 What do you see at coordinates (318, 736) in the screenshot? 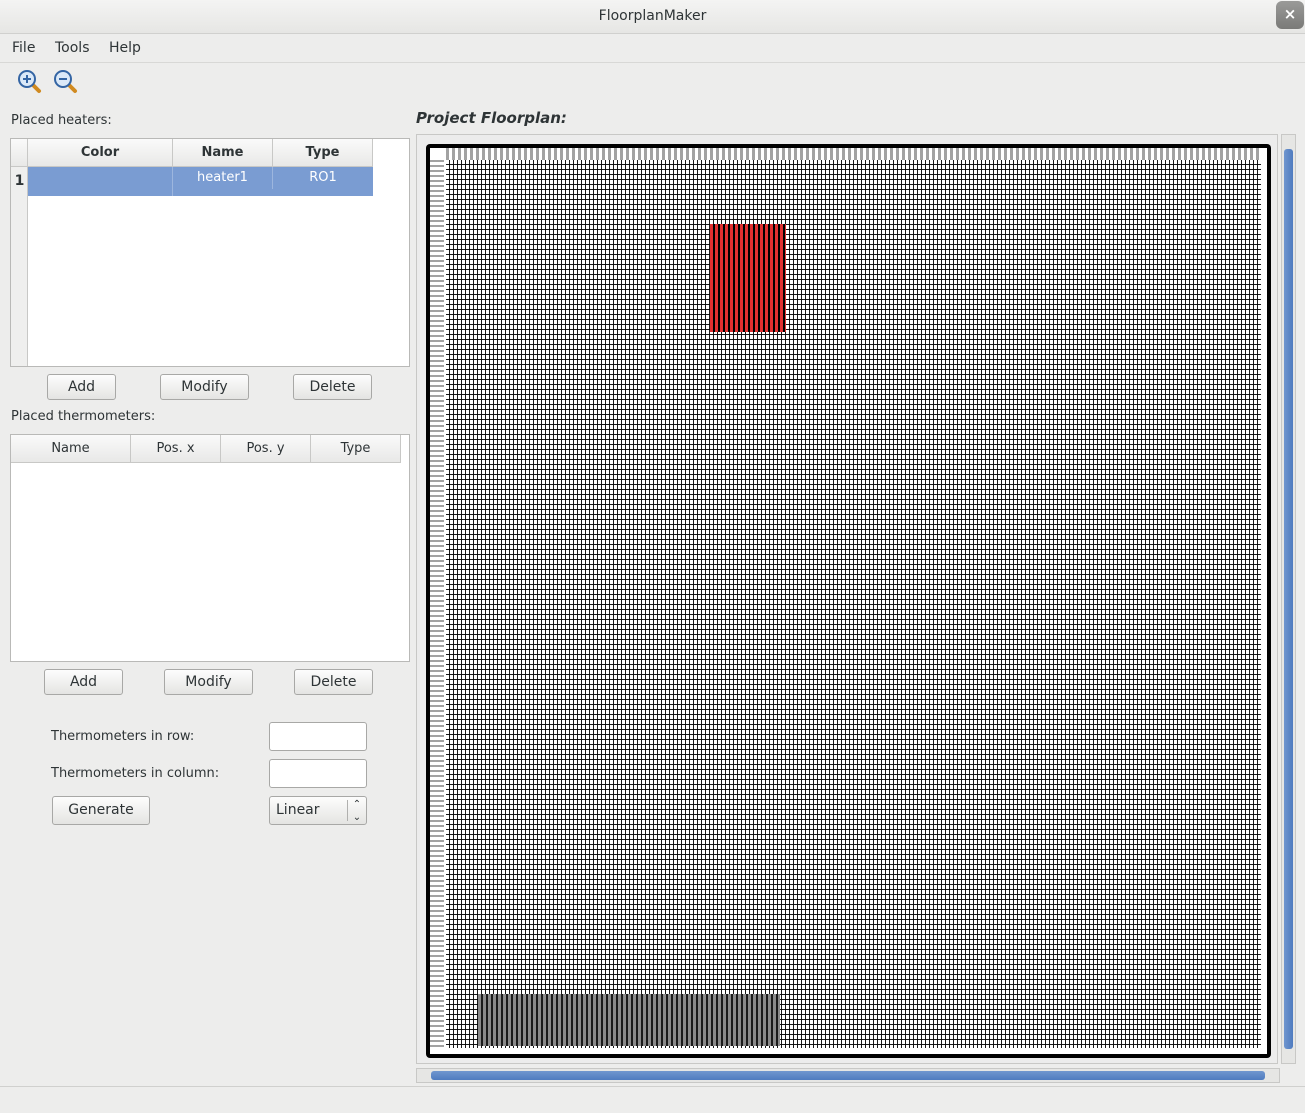
I see `thermometers-in-row-input` at bounding box center [318, 736].